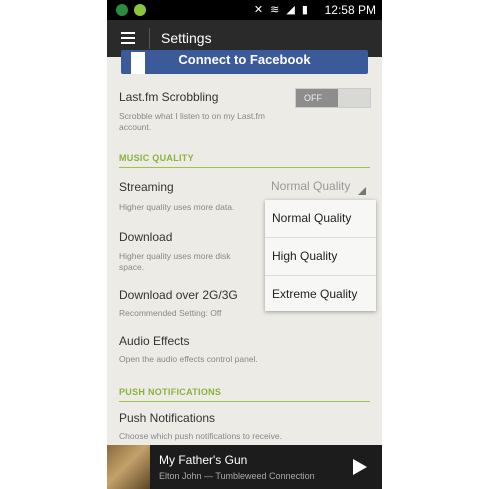 Image resolution: width=489 pixels, height=489 pixels. I want to click on scrobbling-title: Last.fm Scrobbling, so click(168, 97).